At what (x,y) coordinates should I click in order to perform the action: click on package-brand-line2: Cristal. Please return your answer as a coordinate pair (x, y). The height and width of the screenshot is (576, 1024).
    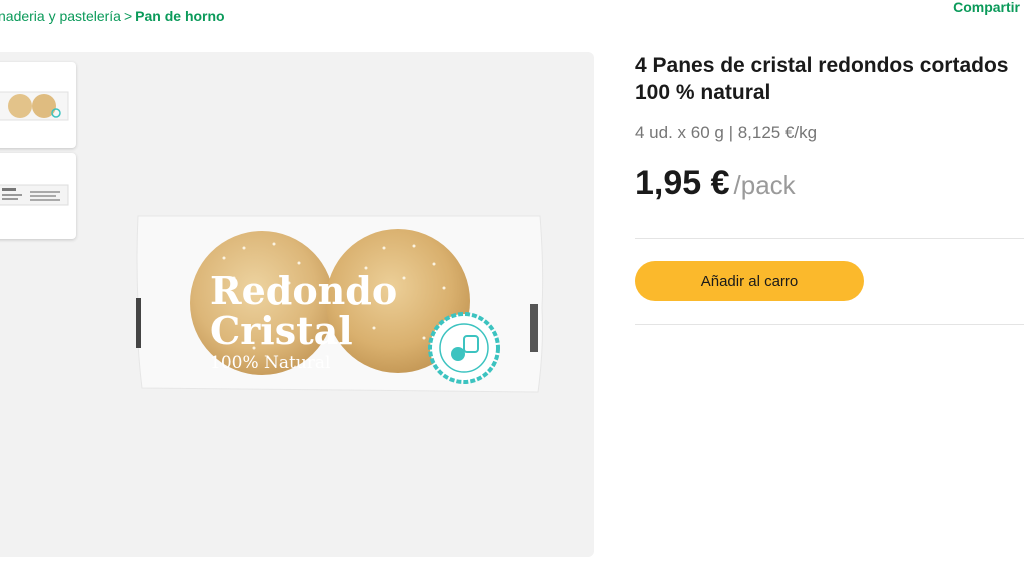
    Looking at the image, I should click on (281, 330).